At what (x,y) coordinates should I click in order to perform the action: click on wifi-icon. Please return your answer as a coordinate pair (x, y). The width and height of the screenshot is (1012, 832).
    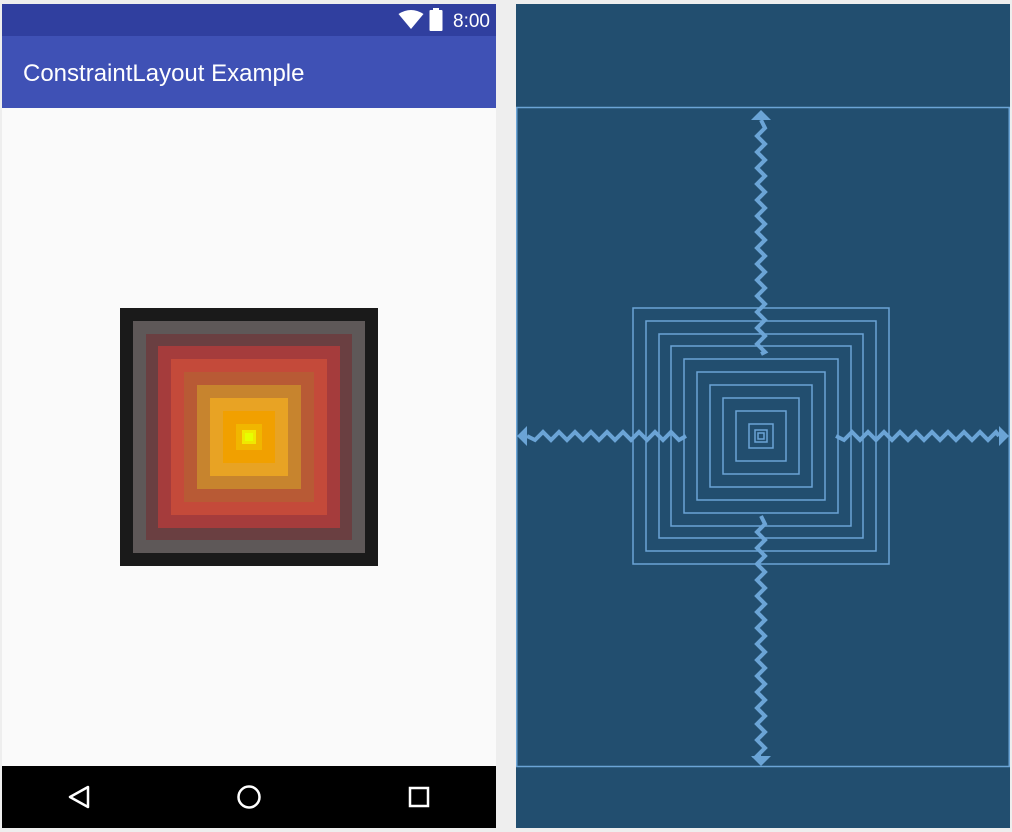
    Looking at the image, I should click on (411, 19).